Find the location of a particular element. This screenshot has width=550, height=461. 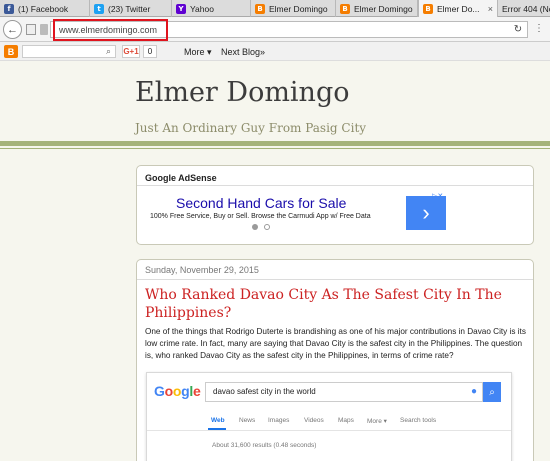

google-logo: Google is located at coordinates (177, 391).